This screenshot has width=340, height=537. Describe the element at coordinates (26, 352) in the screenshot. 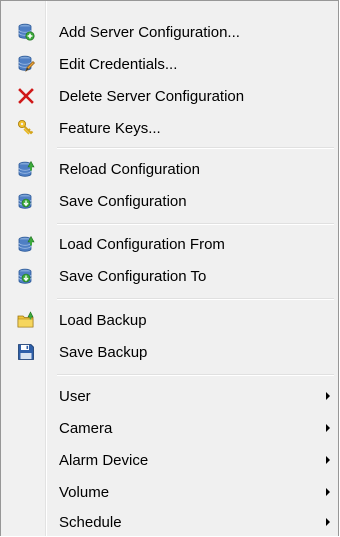

I see `save-backup-icon` at that location.